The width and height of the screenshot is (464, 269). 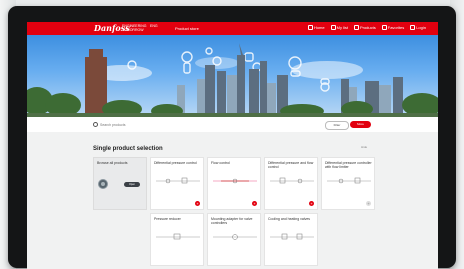 What do you see at coordinates (337, 125) in the screenshot?
I see `filter-button: Filter` at bounding box center [337, 125].